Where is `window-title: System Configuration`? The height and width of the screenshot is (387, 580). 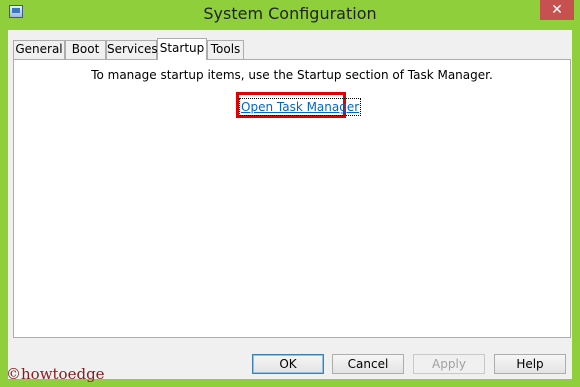 window-title: System Configuration is located at coordinates (290, 13).